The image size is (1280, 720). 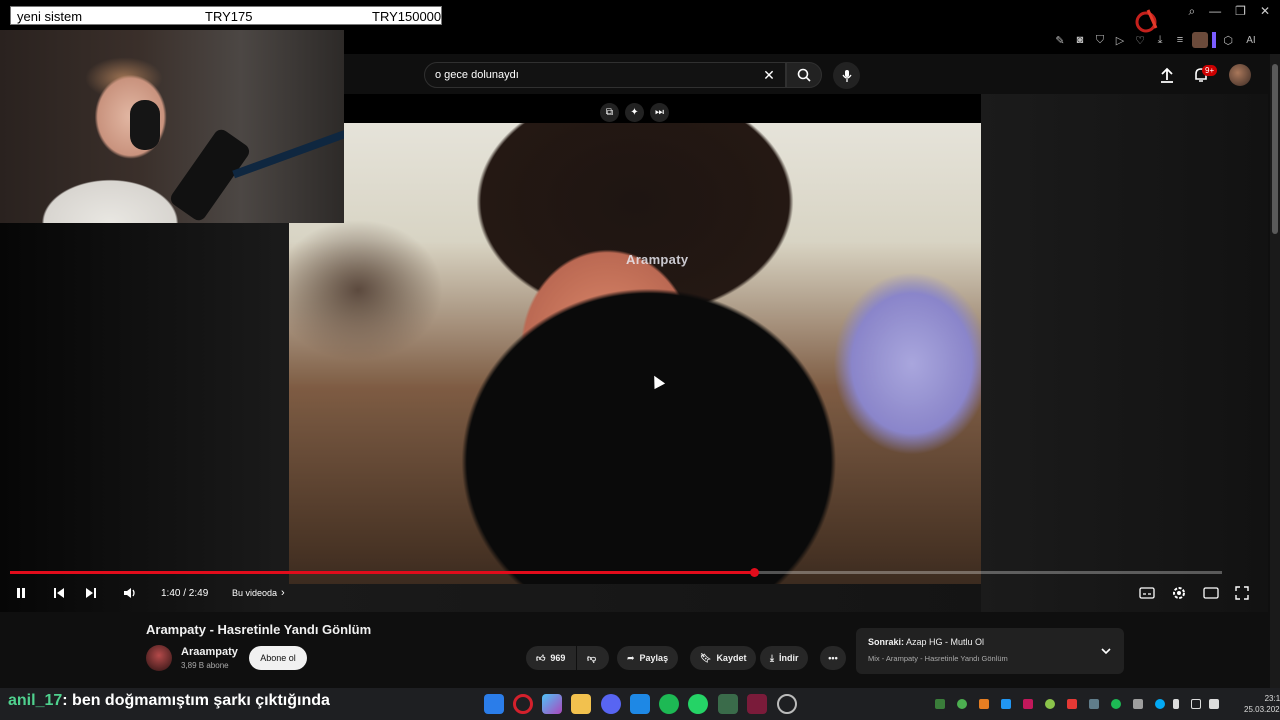 I want to click on channel-name: Araampaty, so click(x=209, y=652).